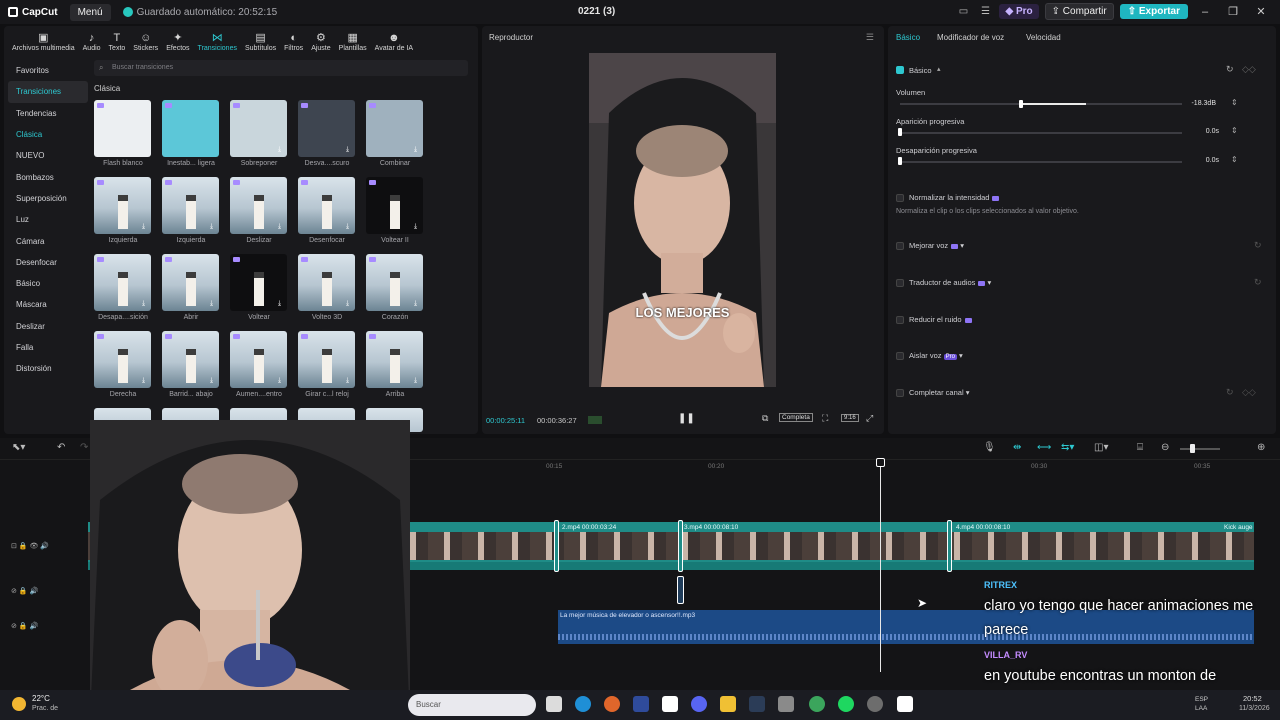 The height and width of the screenshot is (720, 1280). What do you see at coordinates (281, 68) in the screenshot?
I see `search-input: ⌕ Buscar transiciones` at bounding box center [281, 68].